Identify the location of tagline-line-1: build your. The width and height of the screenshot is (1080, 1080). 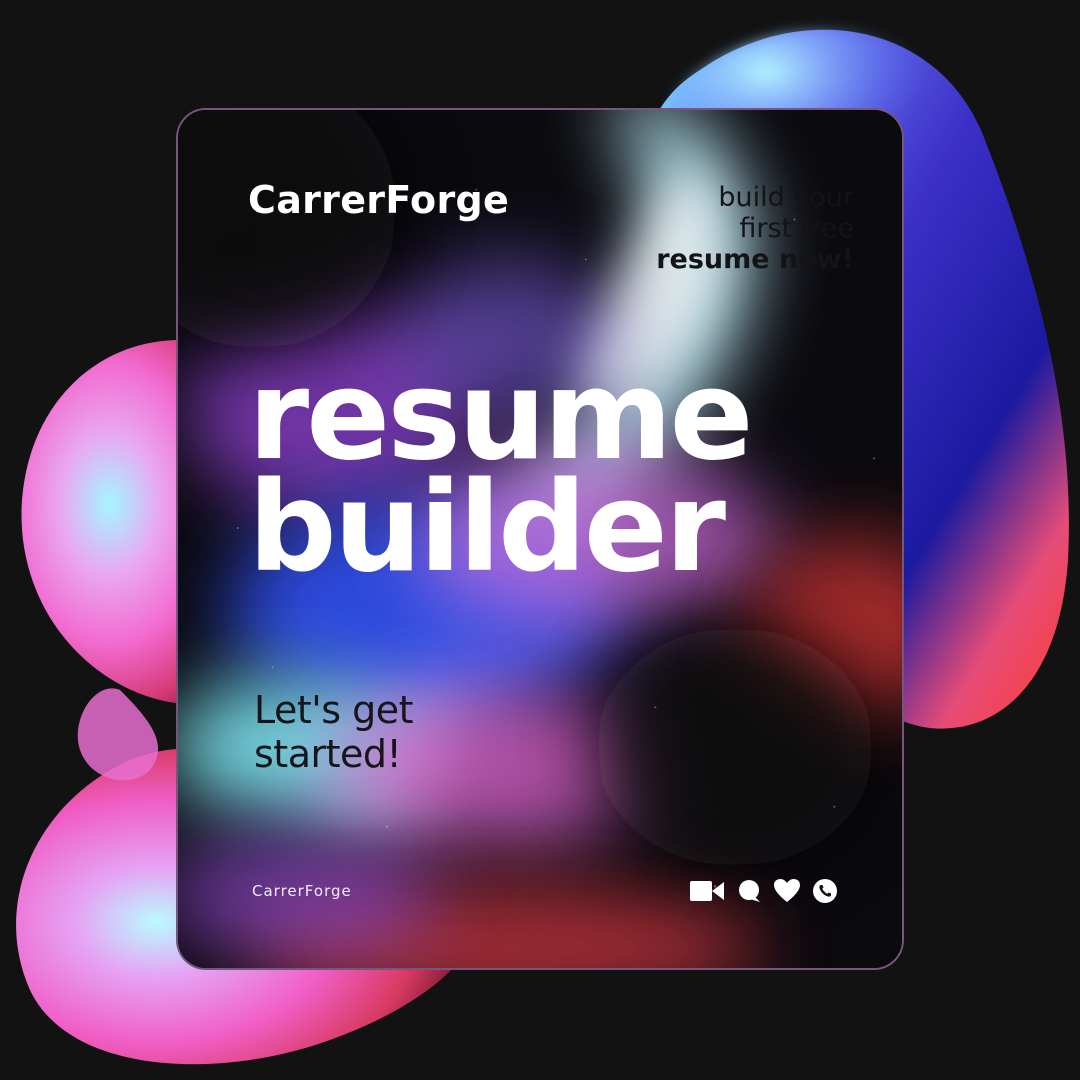
(786, 197).